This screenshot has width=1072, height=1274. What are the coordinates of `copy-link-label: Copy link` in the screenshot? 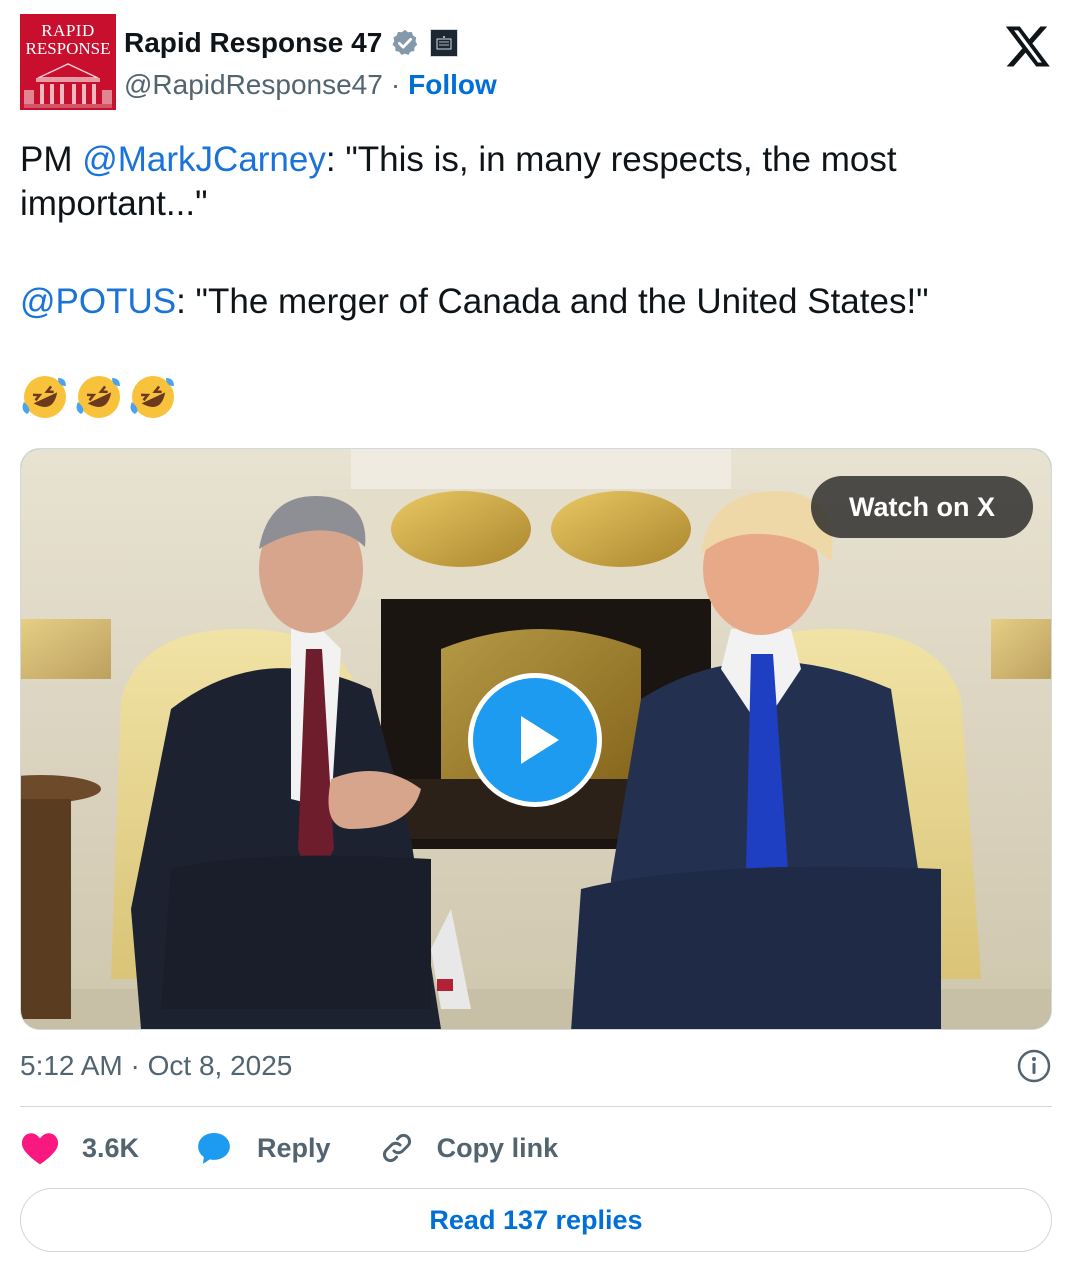 It's located at (497, 1147).